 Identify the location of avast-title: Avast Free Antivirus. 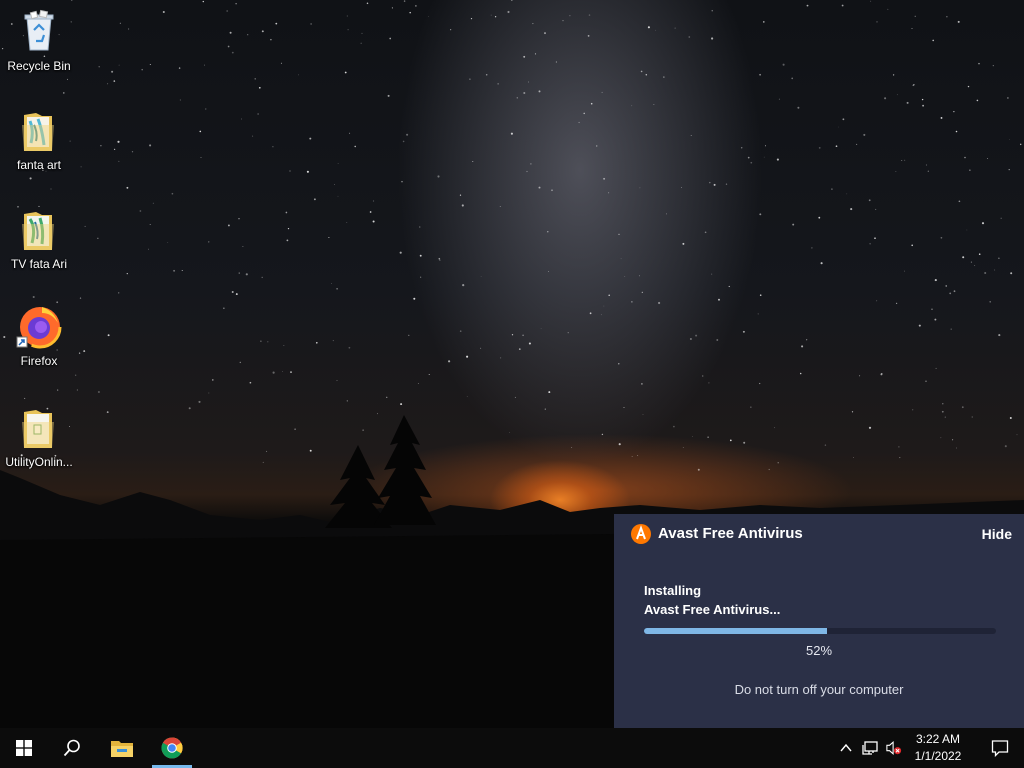
(730, 533).